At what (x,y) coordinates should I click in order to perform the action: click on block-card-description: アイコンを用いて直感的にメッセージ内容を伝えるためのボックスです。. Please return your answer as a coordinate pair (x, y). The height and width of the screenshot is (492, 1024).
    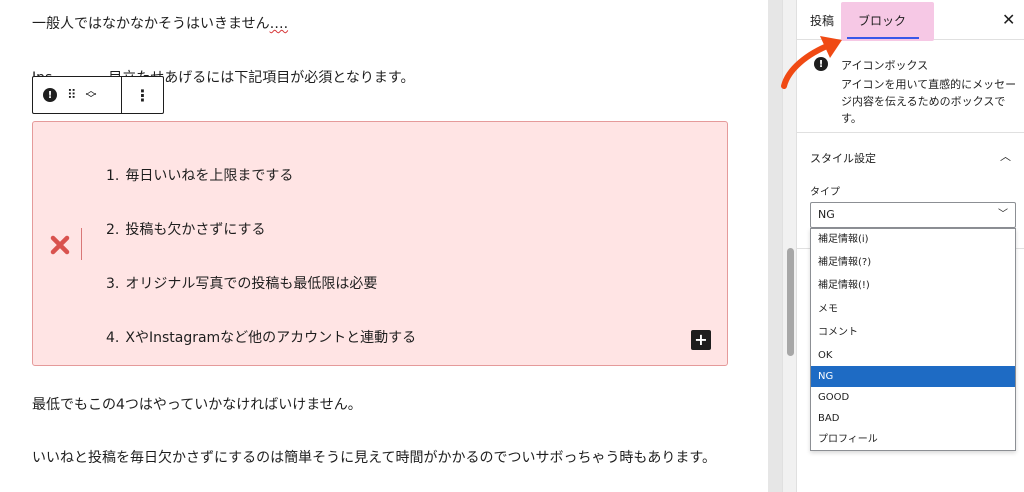
    Looking at the image, I should click on (929, 101).